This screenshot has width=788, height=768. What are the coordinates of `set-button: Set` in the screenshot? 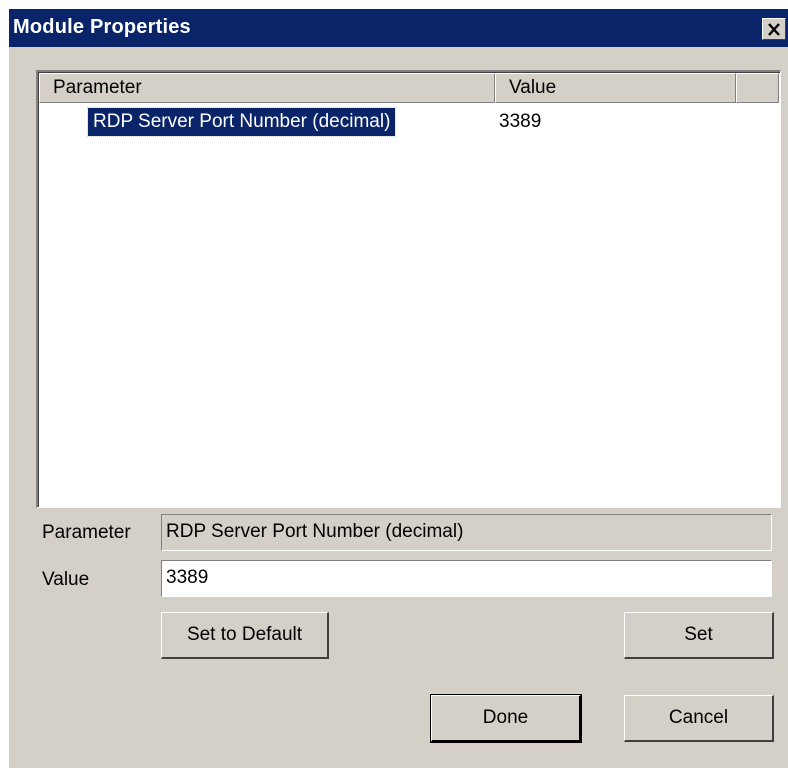 It's located at (699, 635).